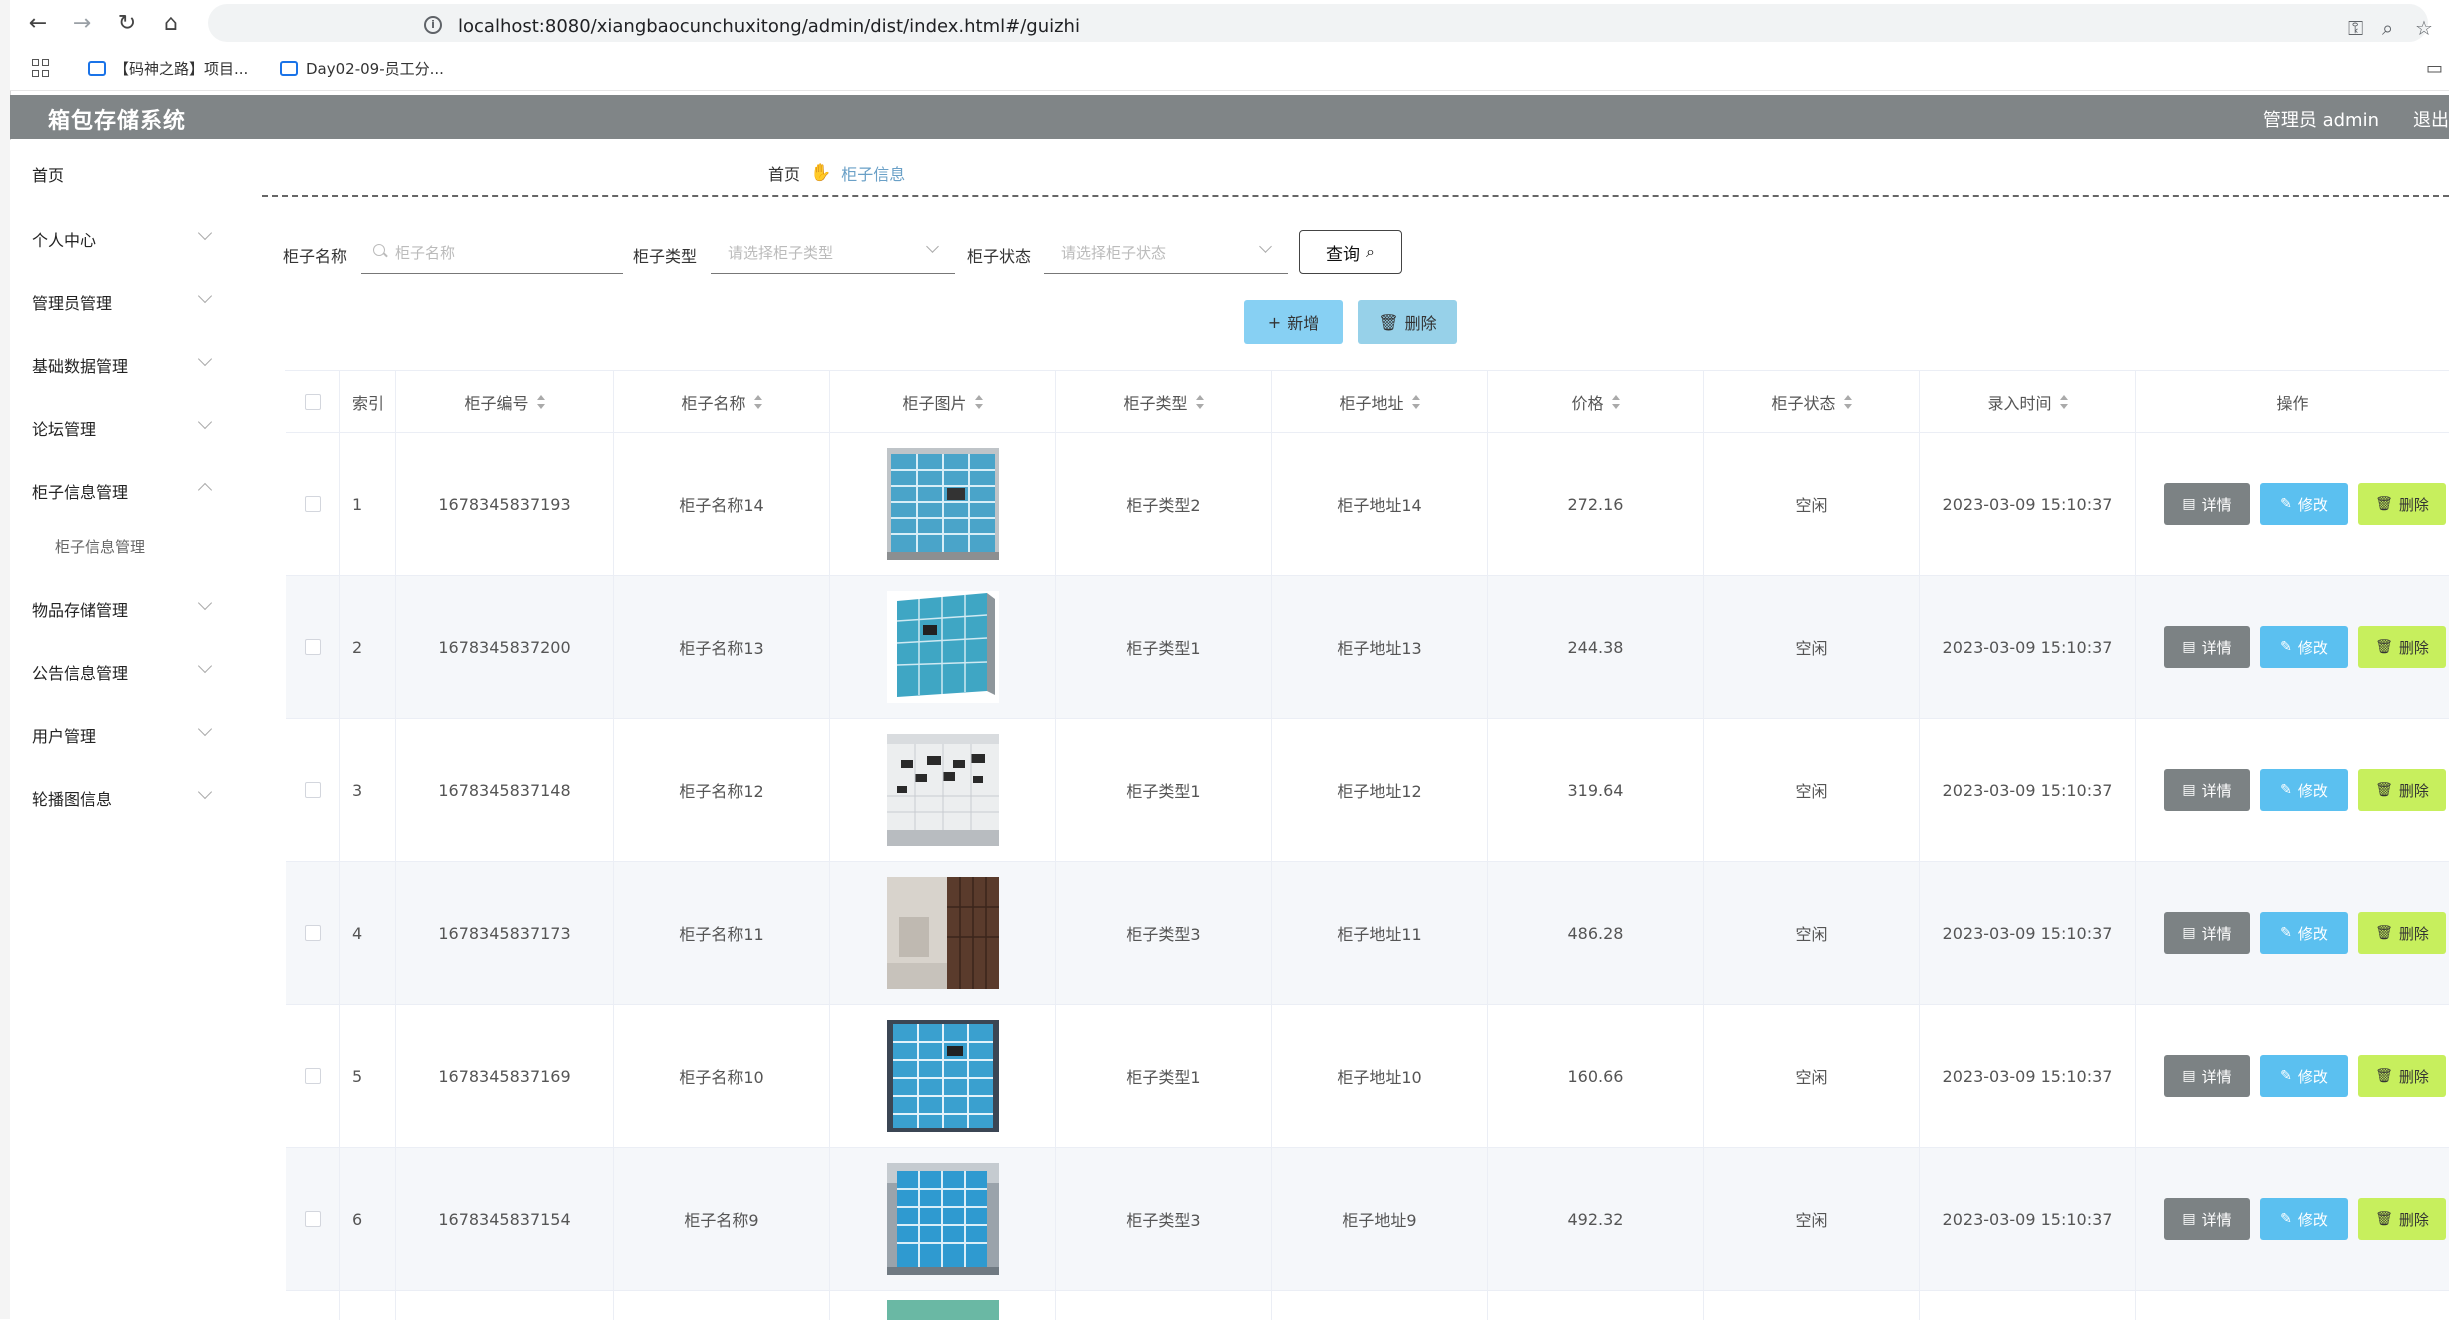  I want to click on header-address: 柜子地址, so click(1380, 401).